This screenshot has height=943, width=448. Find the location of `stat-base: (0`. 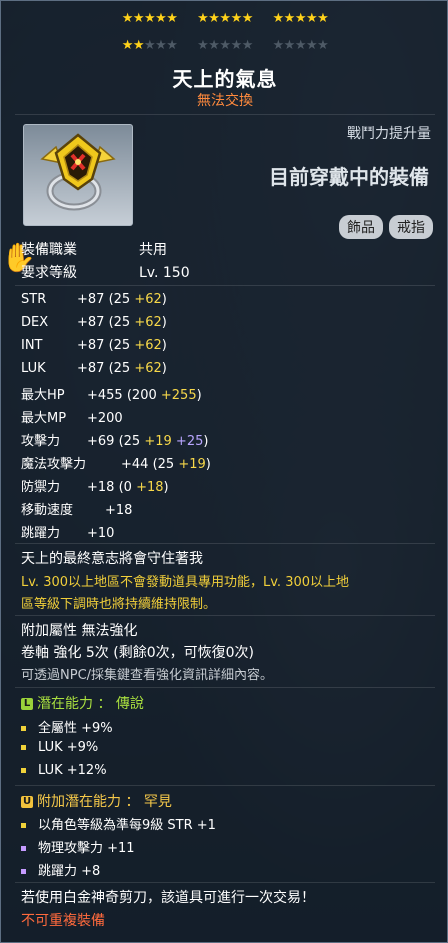

stat-base: (0 is located at coordinates (125, 487).